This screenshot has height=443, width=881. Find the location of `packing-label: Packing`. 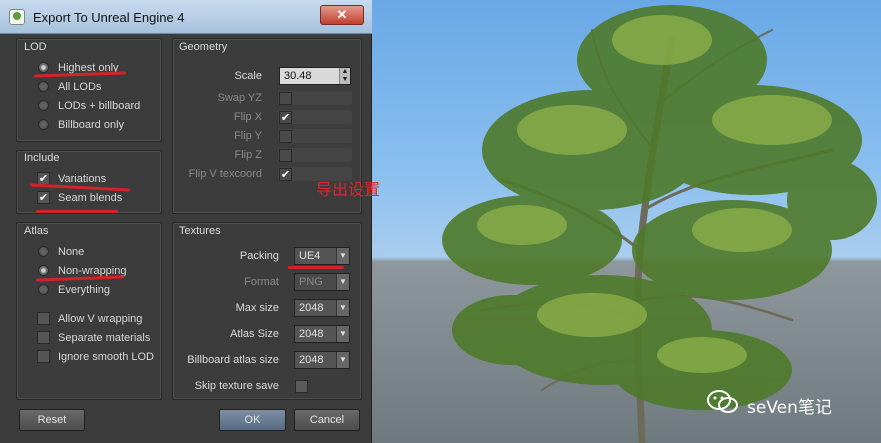

packing-label: Packing is located at coordinates (259, 256).